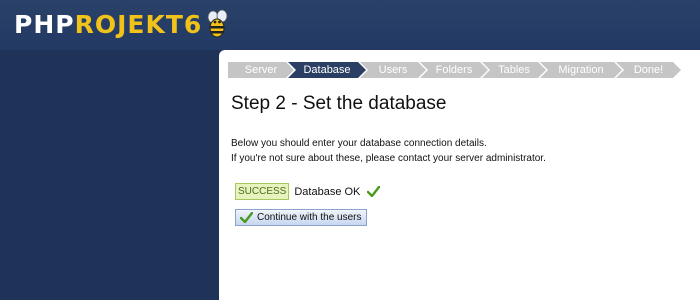 This screenshot has height=300, width=700. Describe the element at coordinates (327, 70) in the screenshot. I see `step-database: Database` at that location.